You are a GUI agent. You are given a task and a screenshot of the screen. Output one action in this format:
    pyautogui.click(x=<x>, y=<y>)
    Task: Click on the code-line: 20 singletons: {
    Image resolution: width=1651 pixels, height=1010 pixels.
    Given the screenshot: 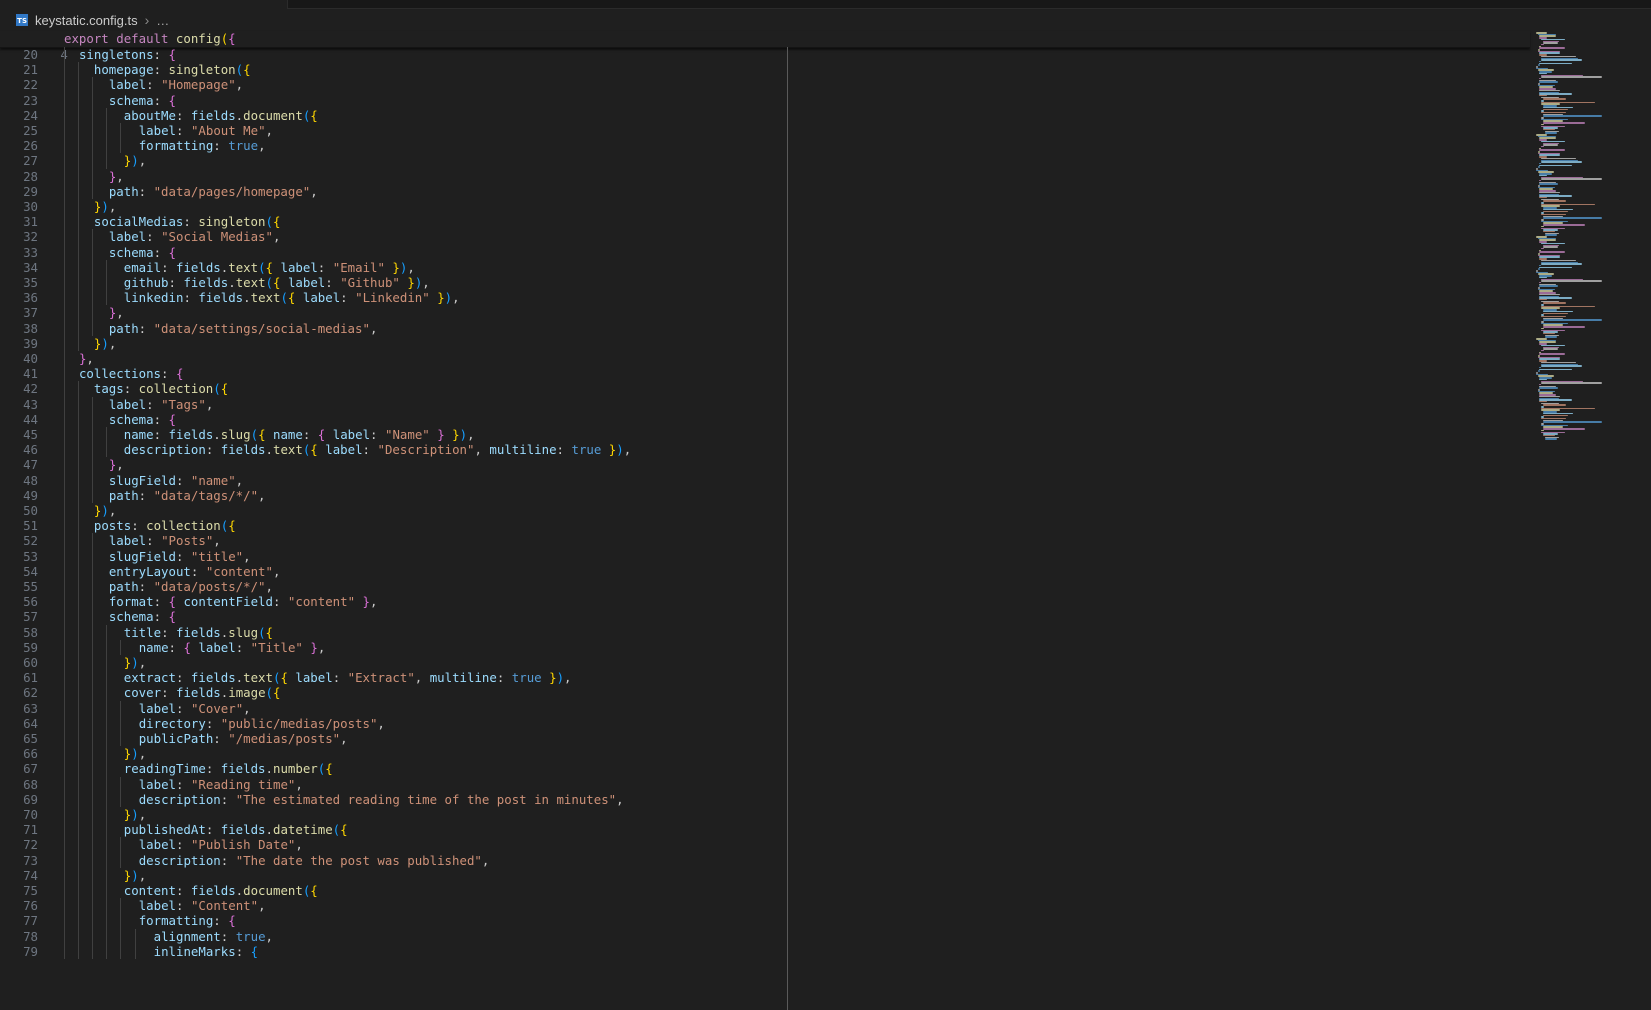 What is the action you would take?
    pyautogui.click(x=88, y=55)
    